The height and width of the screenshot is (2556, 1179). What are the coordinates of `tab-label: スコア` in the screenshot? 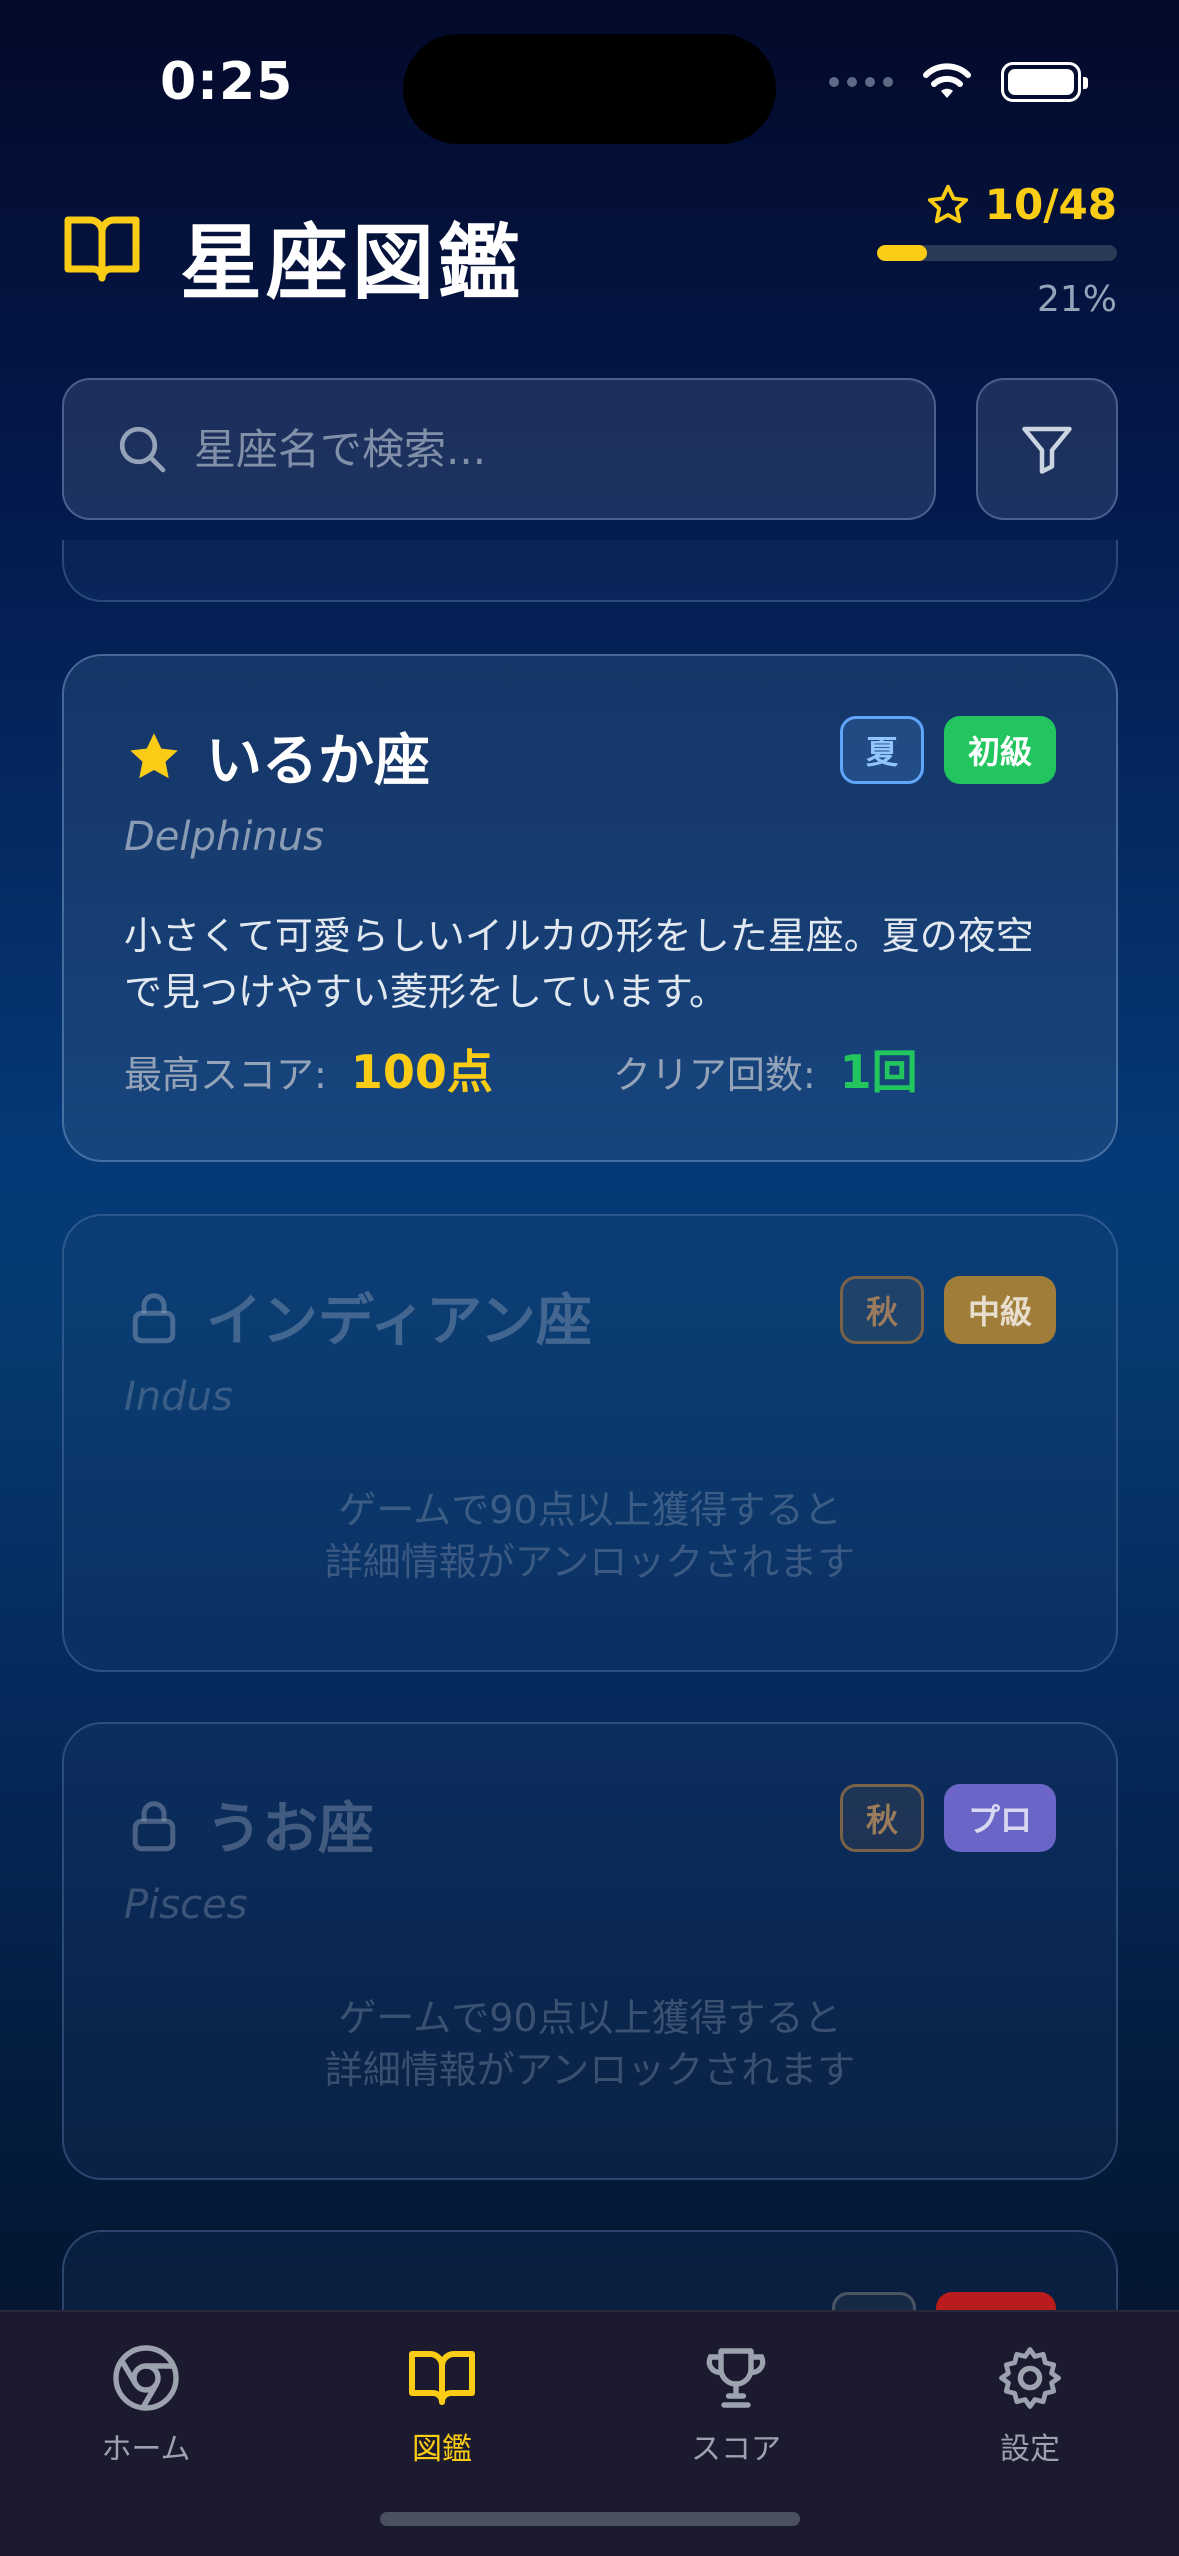 It's located at (736, 2449).